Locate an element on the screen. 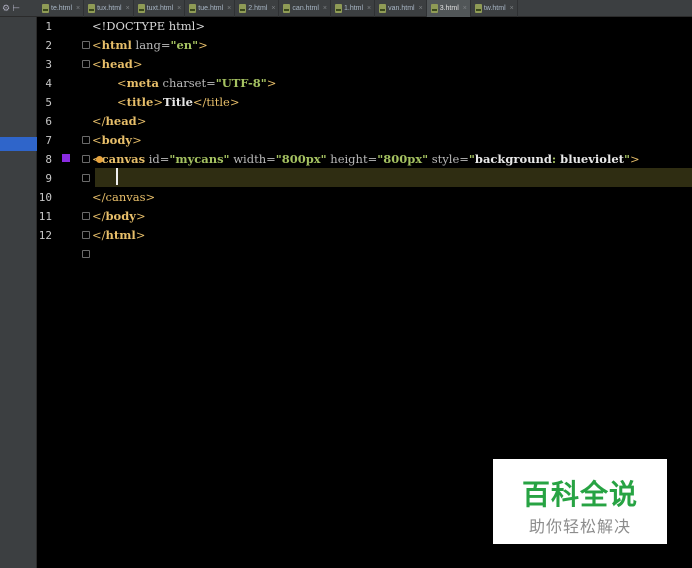  code-line-6: </head> is located at coordinates (119, 121).